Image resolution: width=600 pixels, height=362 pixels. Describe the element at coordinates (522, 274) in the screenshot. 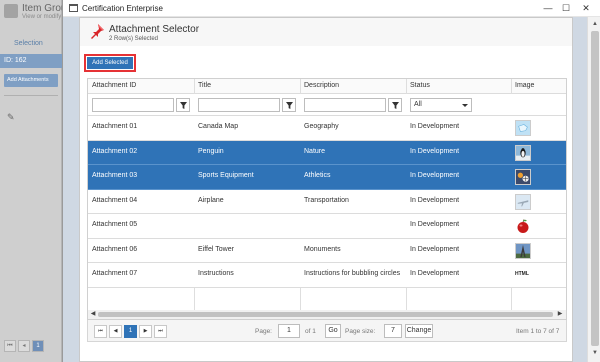

I see `html-file-icon: HTML` at that location.